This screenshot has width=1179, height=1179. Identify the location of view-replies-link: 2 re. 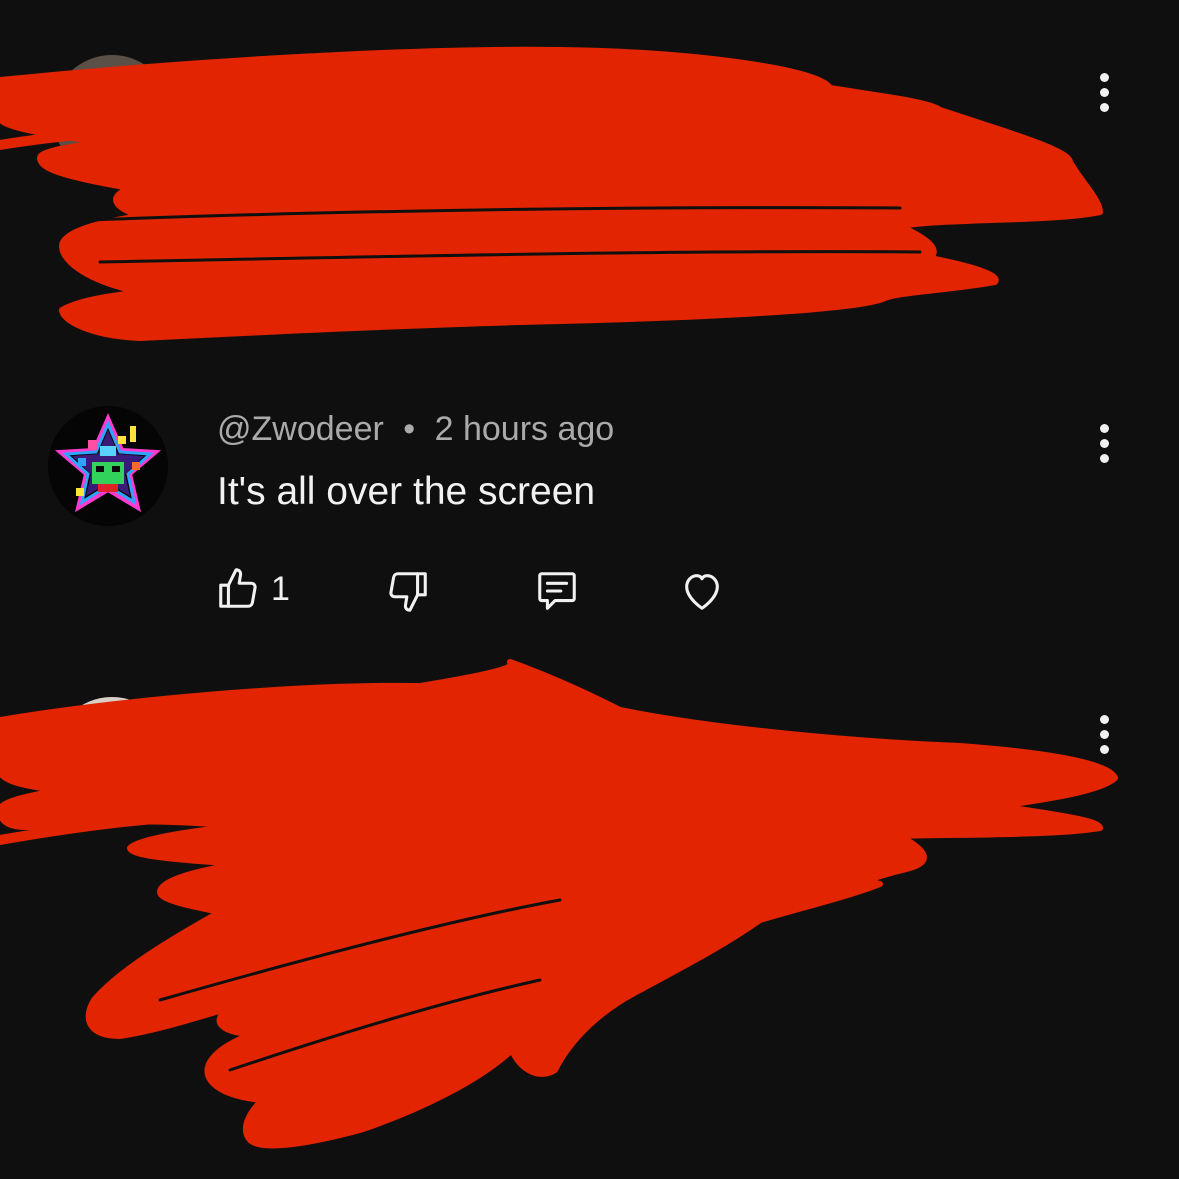
(251, 1069).